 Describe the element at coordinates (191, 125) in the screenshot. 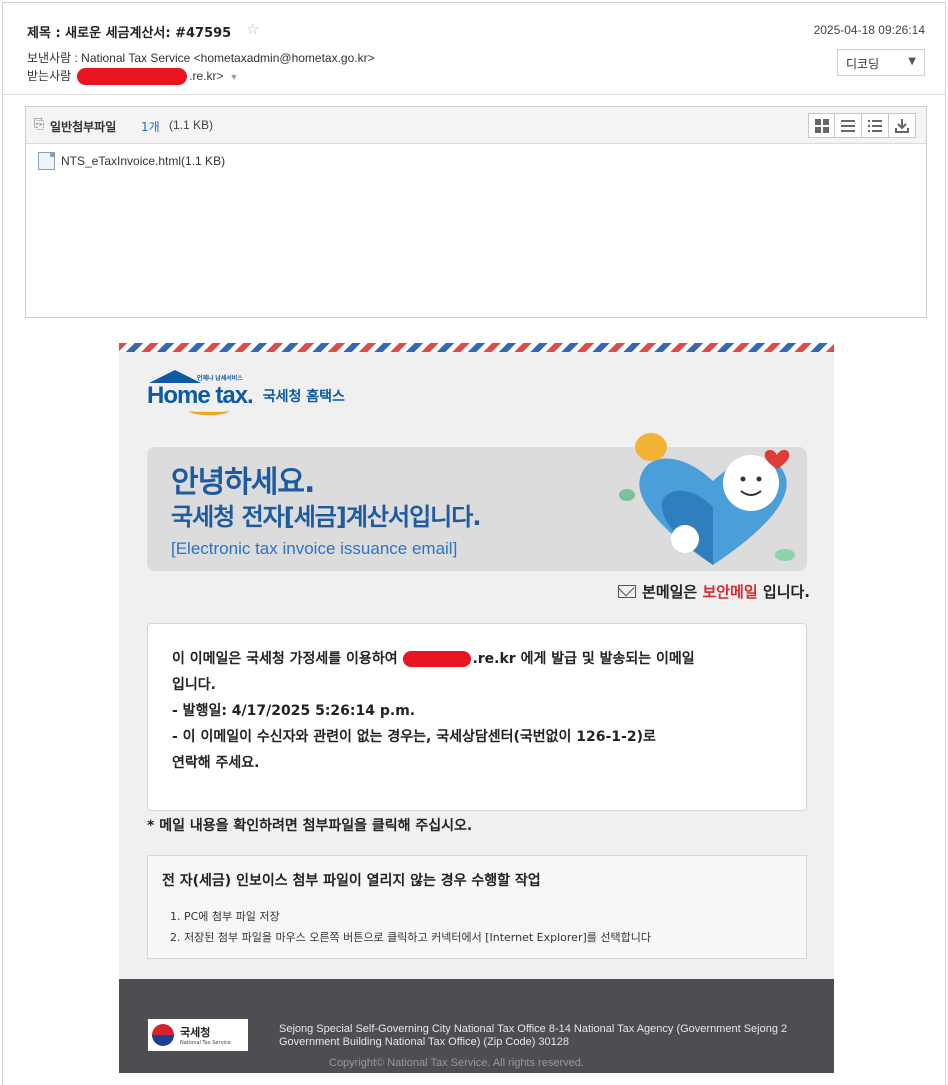

I see `attachment-total-size: (1.1 KB)` at that location.